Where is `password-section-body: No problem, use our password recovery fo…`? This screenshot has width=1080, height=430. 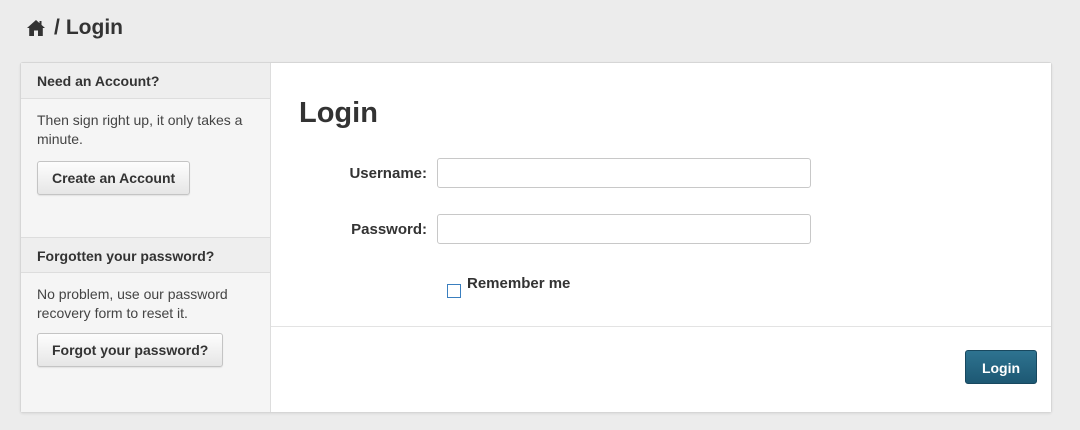
password-section-body: No problem, use our password recovery fo… is located at coordinates (145, 320).